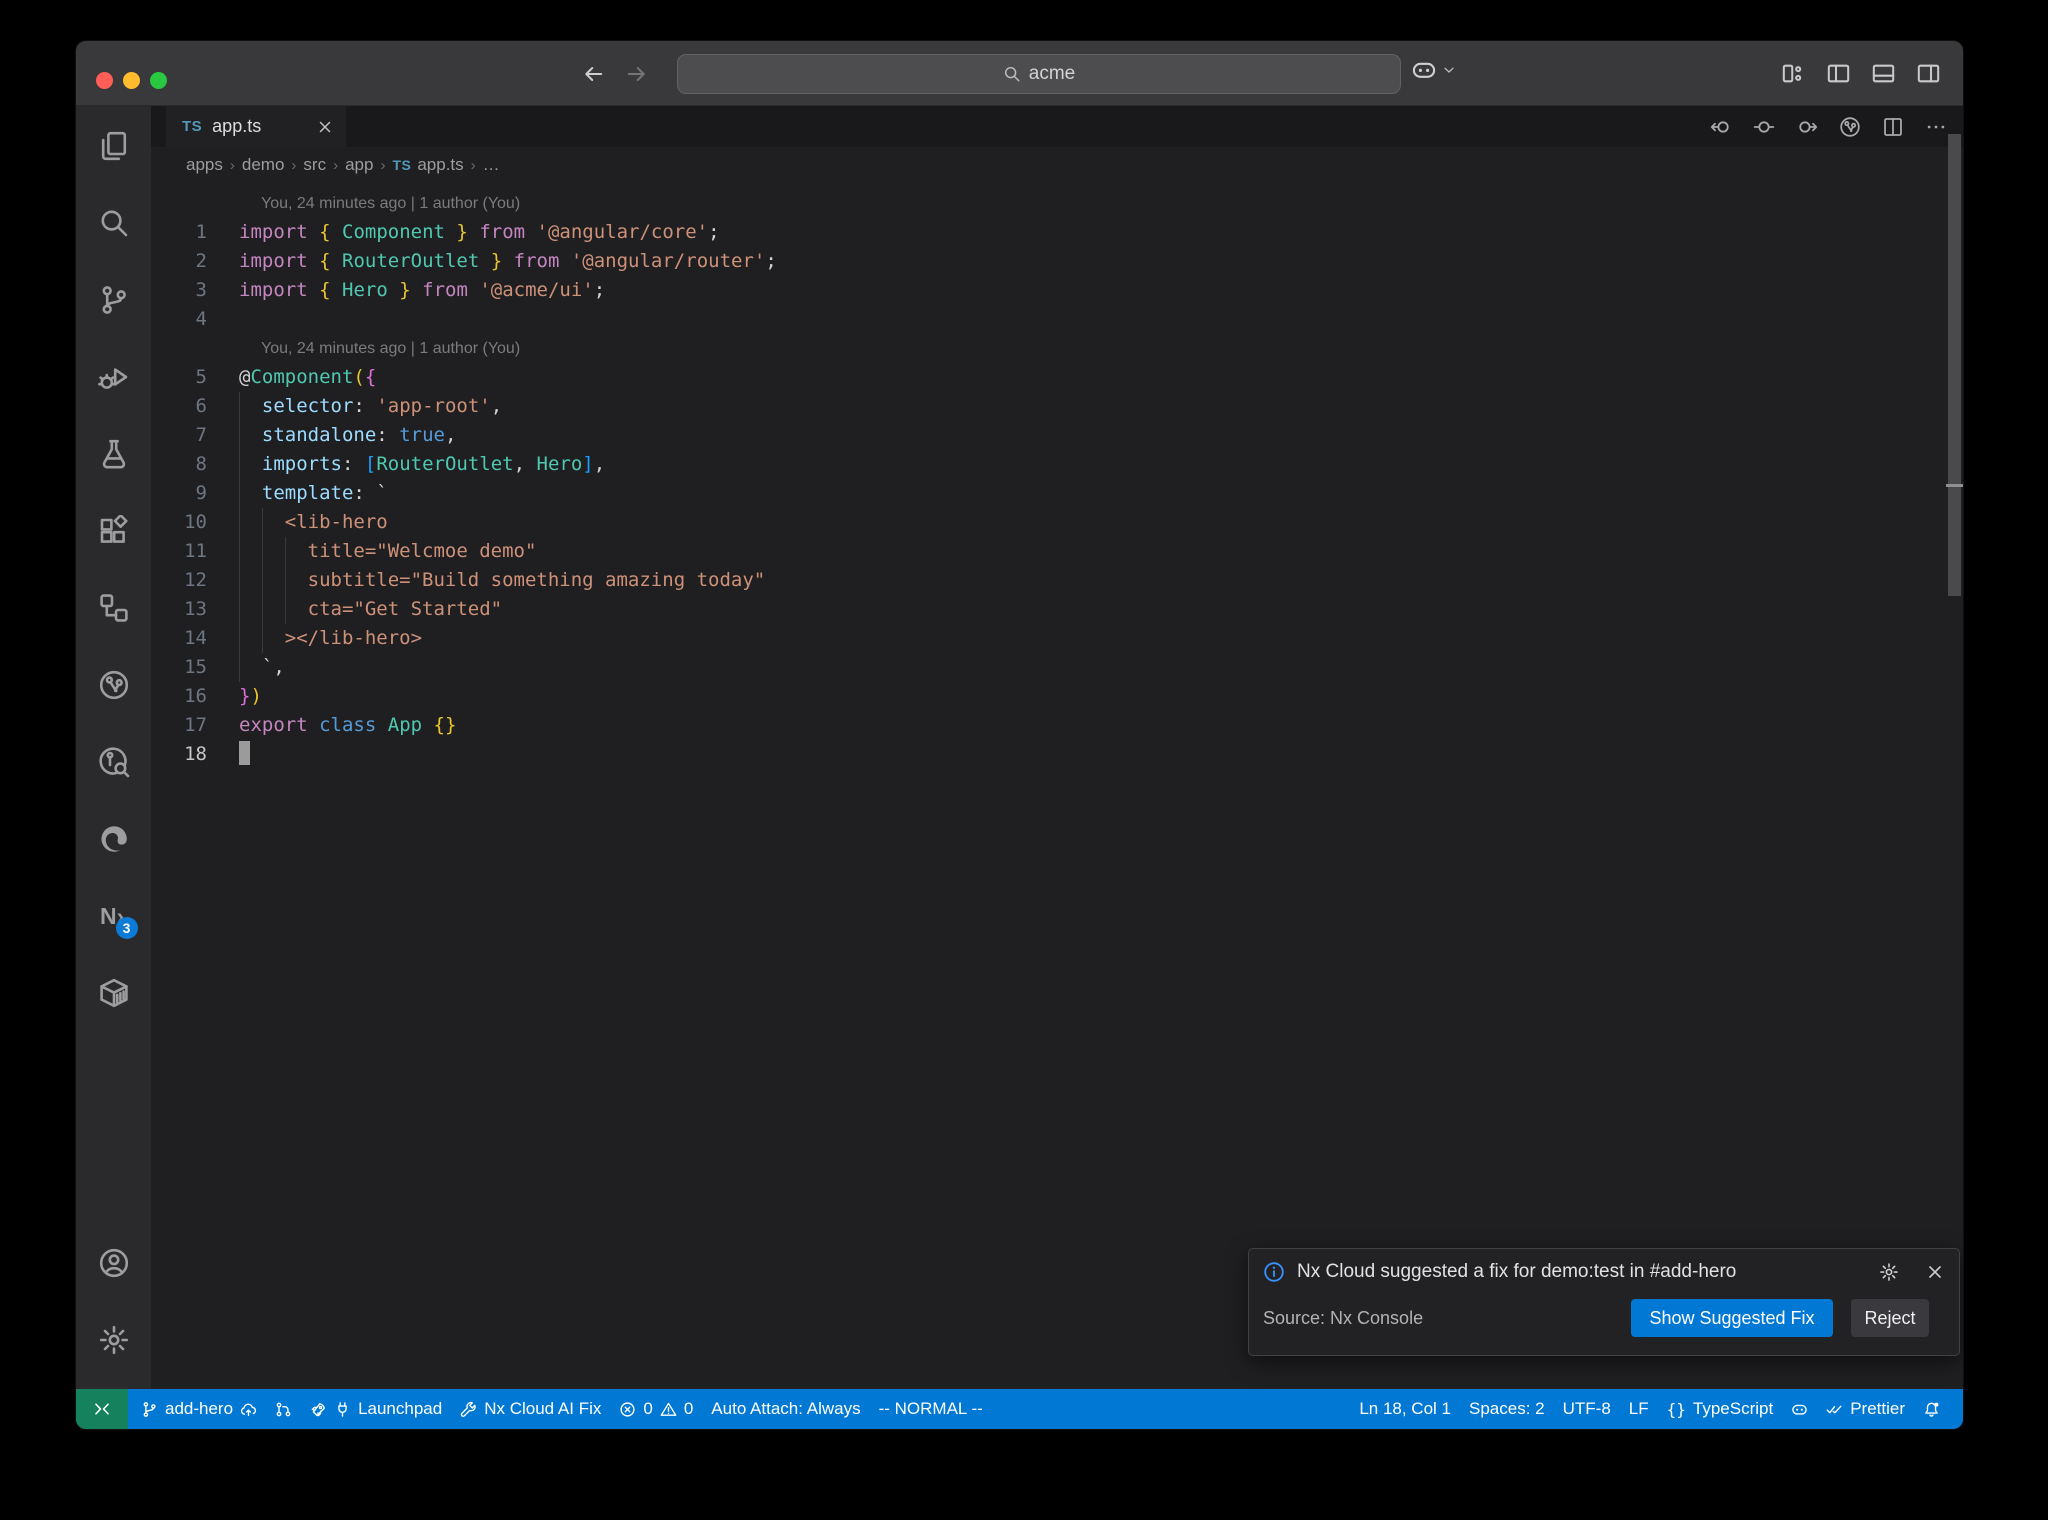 The image size is (2048, 1520). I want to click on cloud-upload-icon, so click(248, 1409).